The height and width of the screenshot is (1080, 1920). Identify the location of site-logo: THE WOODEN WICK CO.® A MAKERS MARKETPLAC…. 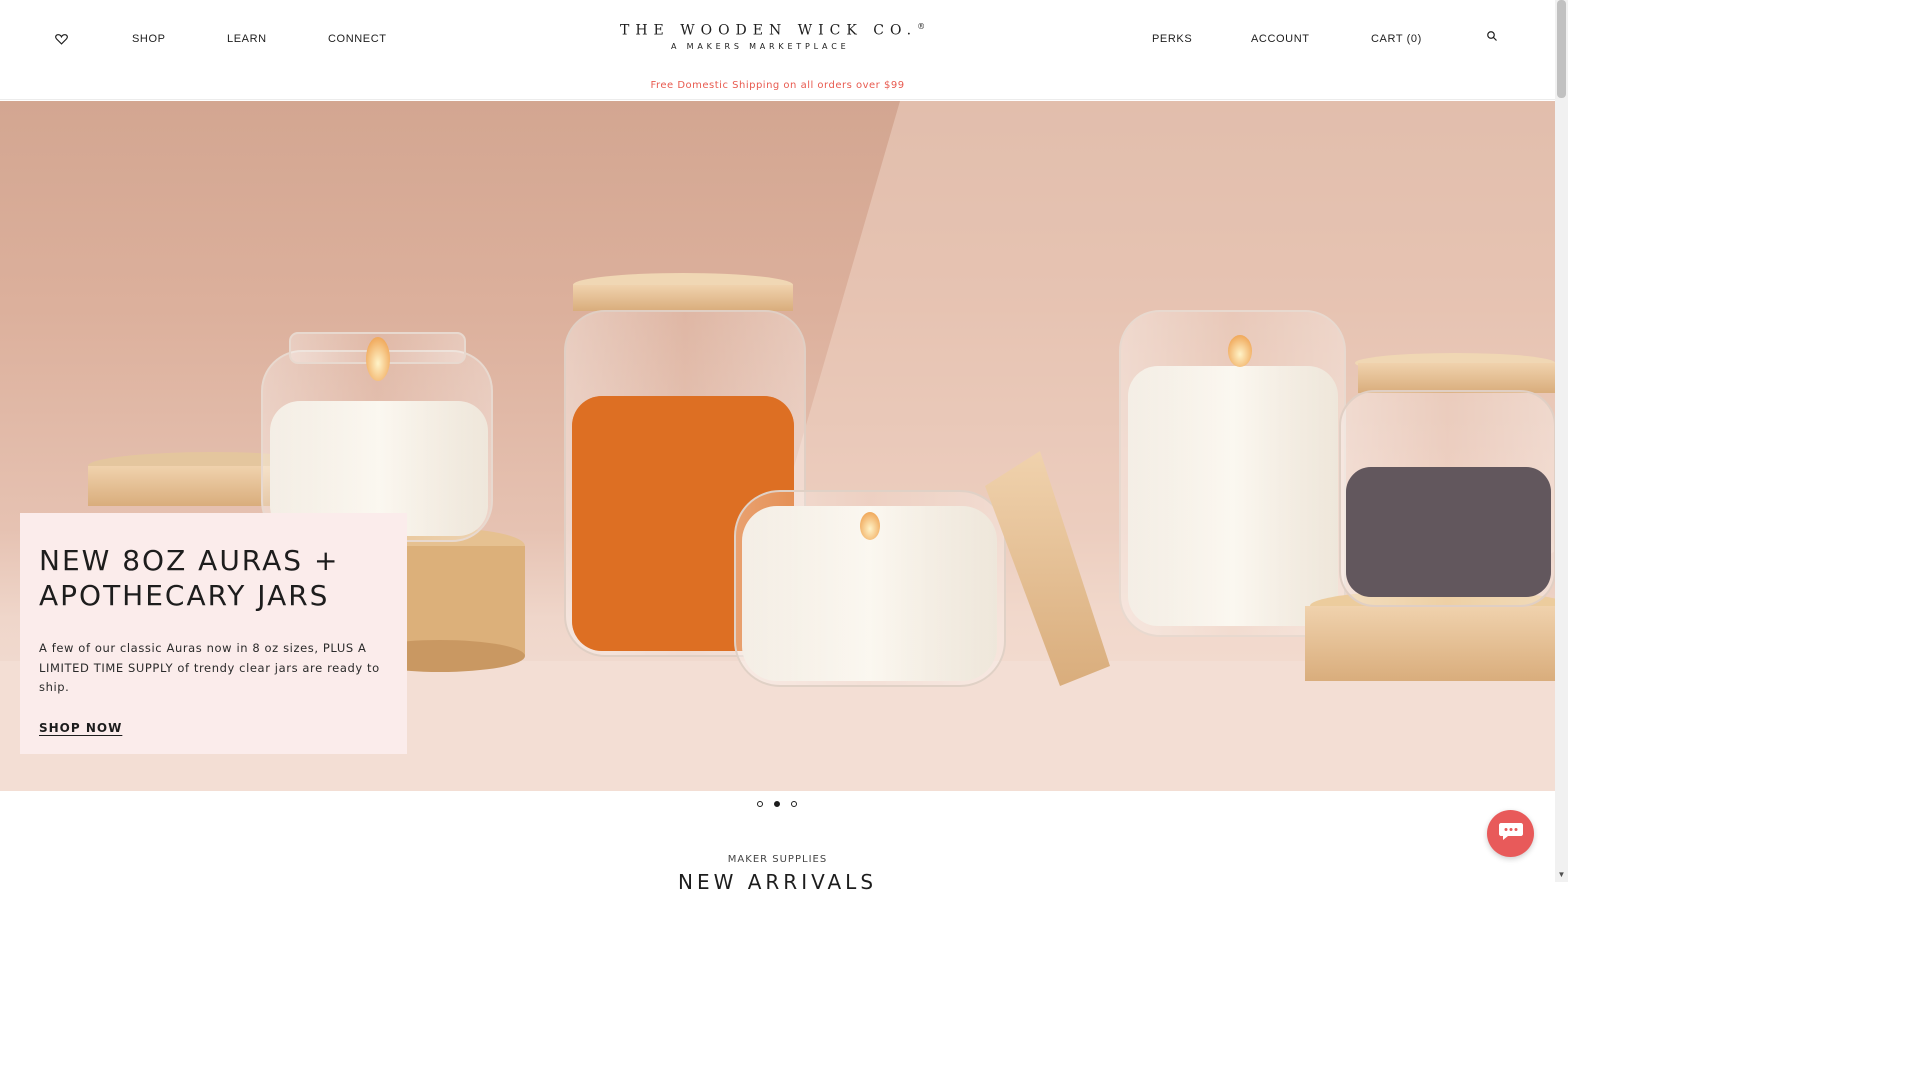
(780, 36).